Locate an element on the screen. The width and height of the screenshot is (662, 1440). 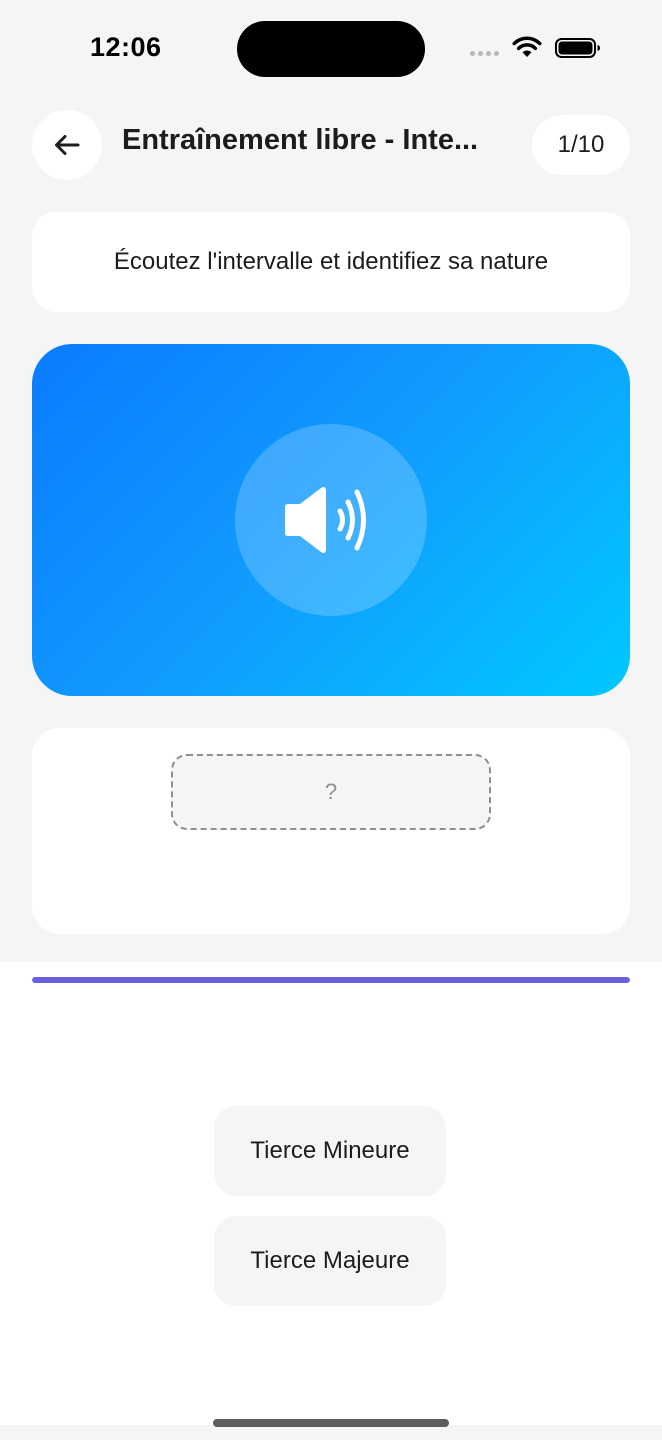
back-button is located at coordinates (67, 145).